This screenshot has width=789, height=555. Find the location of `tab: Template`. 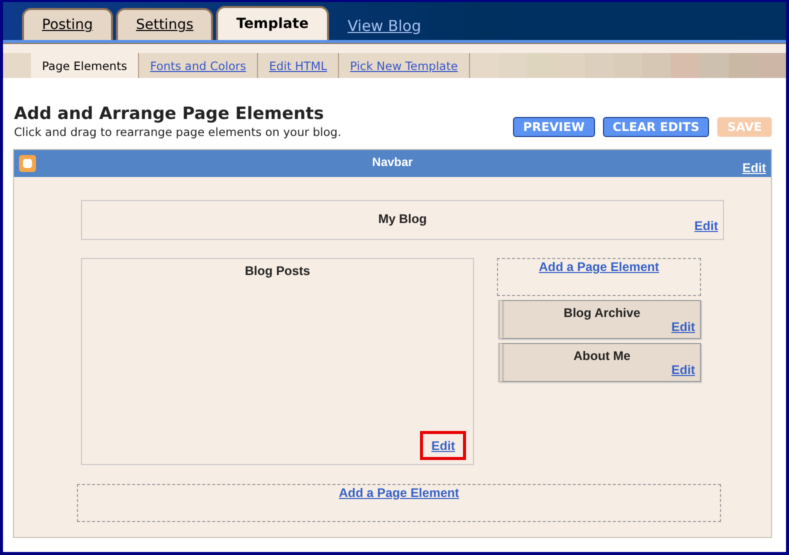

tab: Template is located at coordinates (272, 23).